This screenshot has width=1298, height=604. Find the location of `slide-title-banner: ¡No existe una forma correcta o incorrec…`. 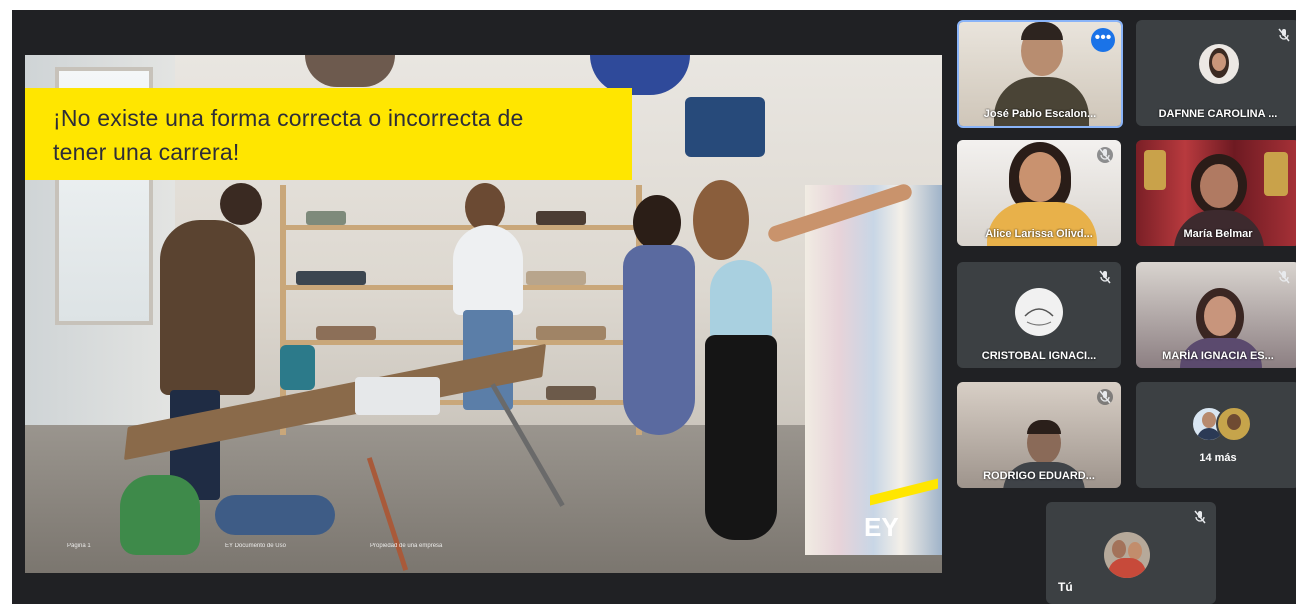

slide-title-banner: ¡No existe una forma correcta o incorrec… is located at coordinates (328, 134).